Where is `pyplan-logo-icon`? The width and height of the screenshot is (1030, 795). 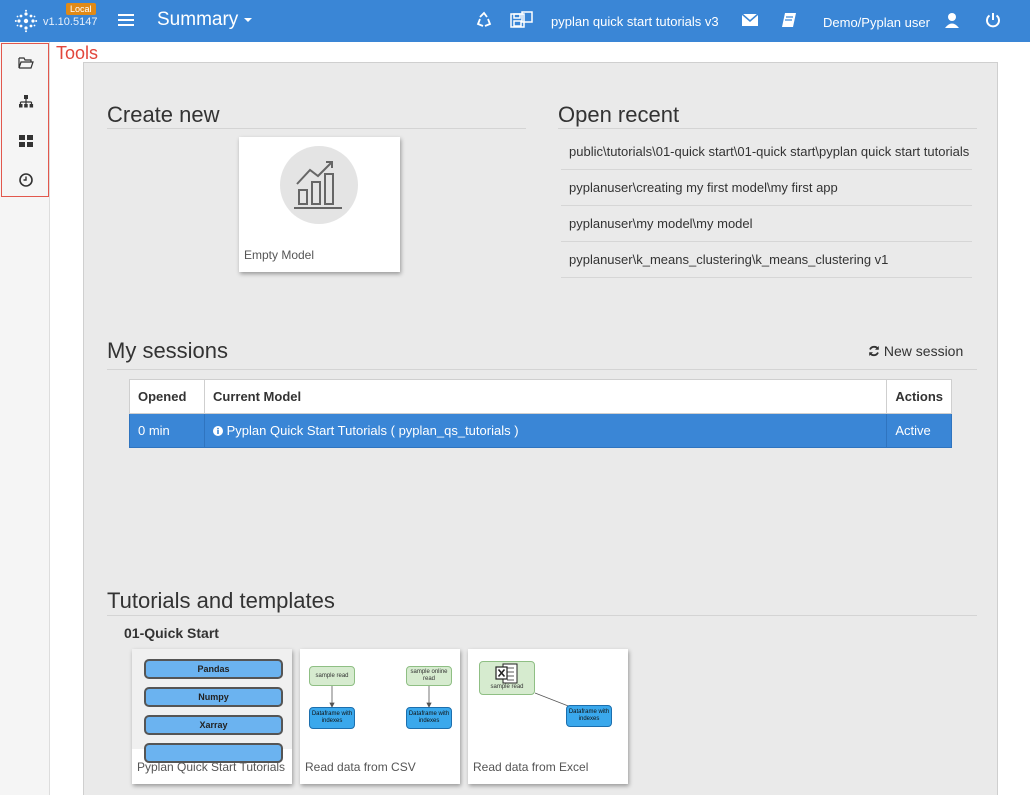 pyplan-logo-icon is located at coordinates (26, 21).